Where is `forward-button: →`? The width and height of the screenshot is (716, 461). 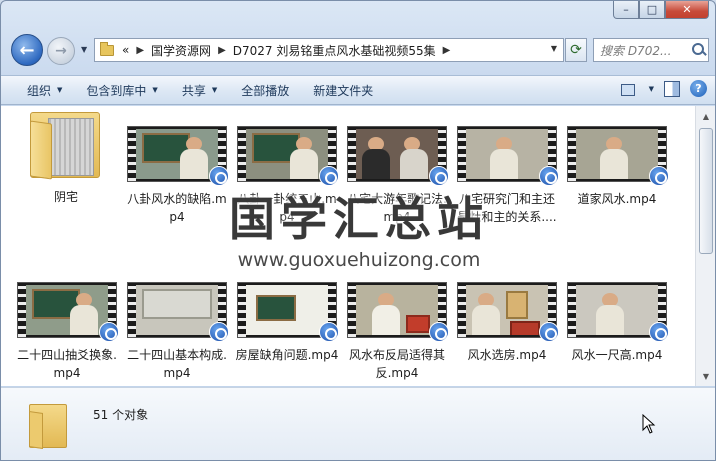
forward-button: → is located at coordinates (61, 51).